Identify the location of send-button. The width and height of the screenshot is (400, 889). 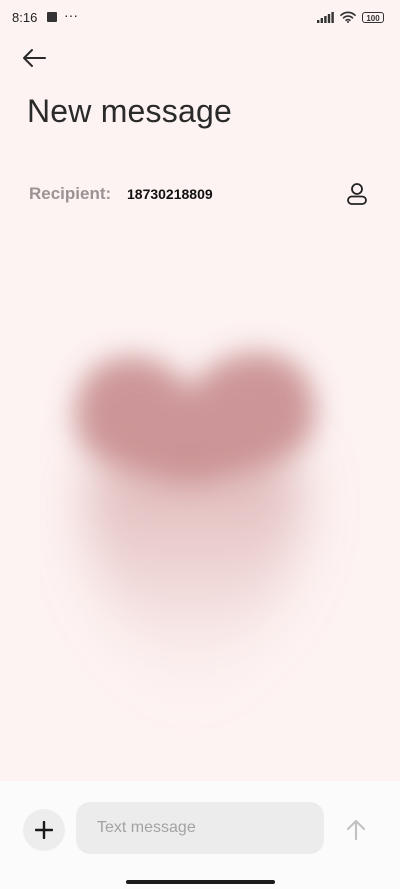
(356, 830).